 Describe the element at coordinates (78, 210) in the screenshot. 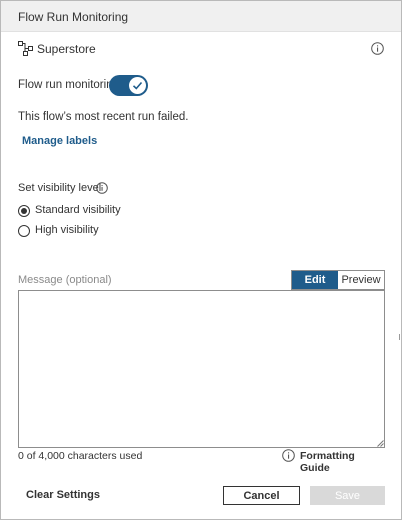

I see `radio-label: Standard visibility` at that location.